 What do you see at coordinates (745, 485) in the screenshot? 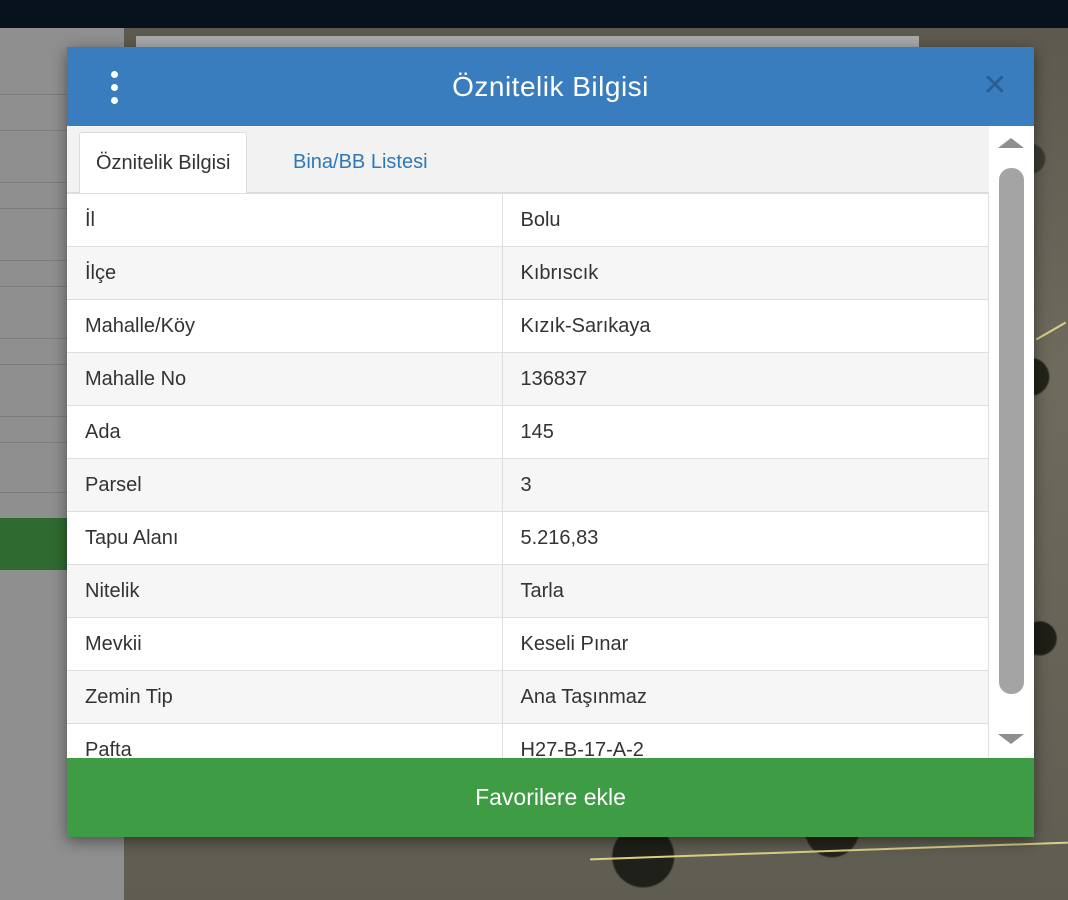
I see `attribute-value: 3` at bounding box center [745, 485].